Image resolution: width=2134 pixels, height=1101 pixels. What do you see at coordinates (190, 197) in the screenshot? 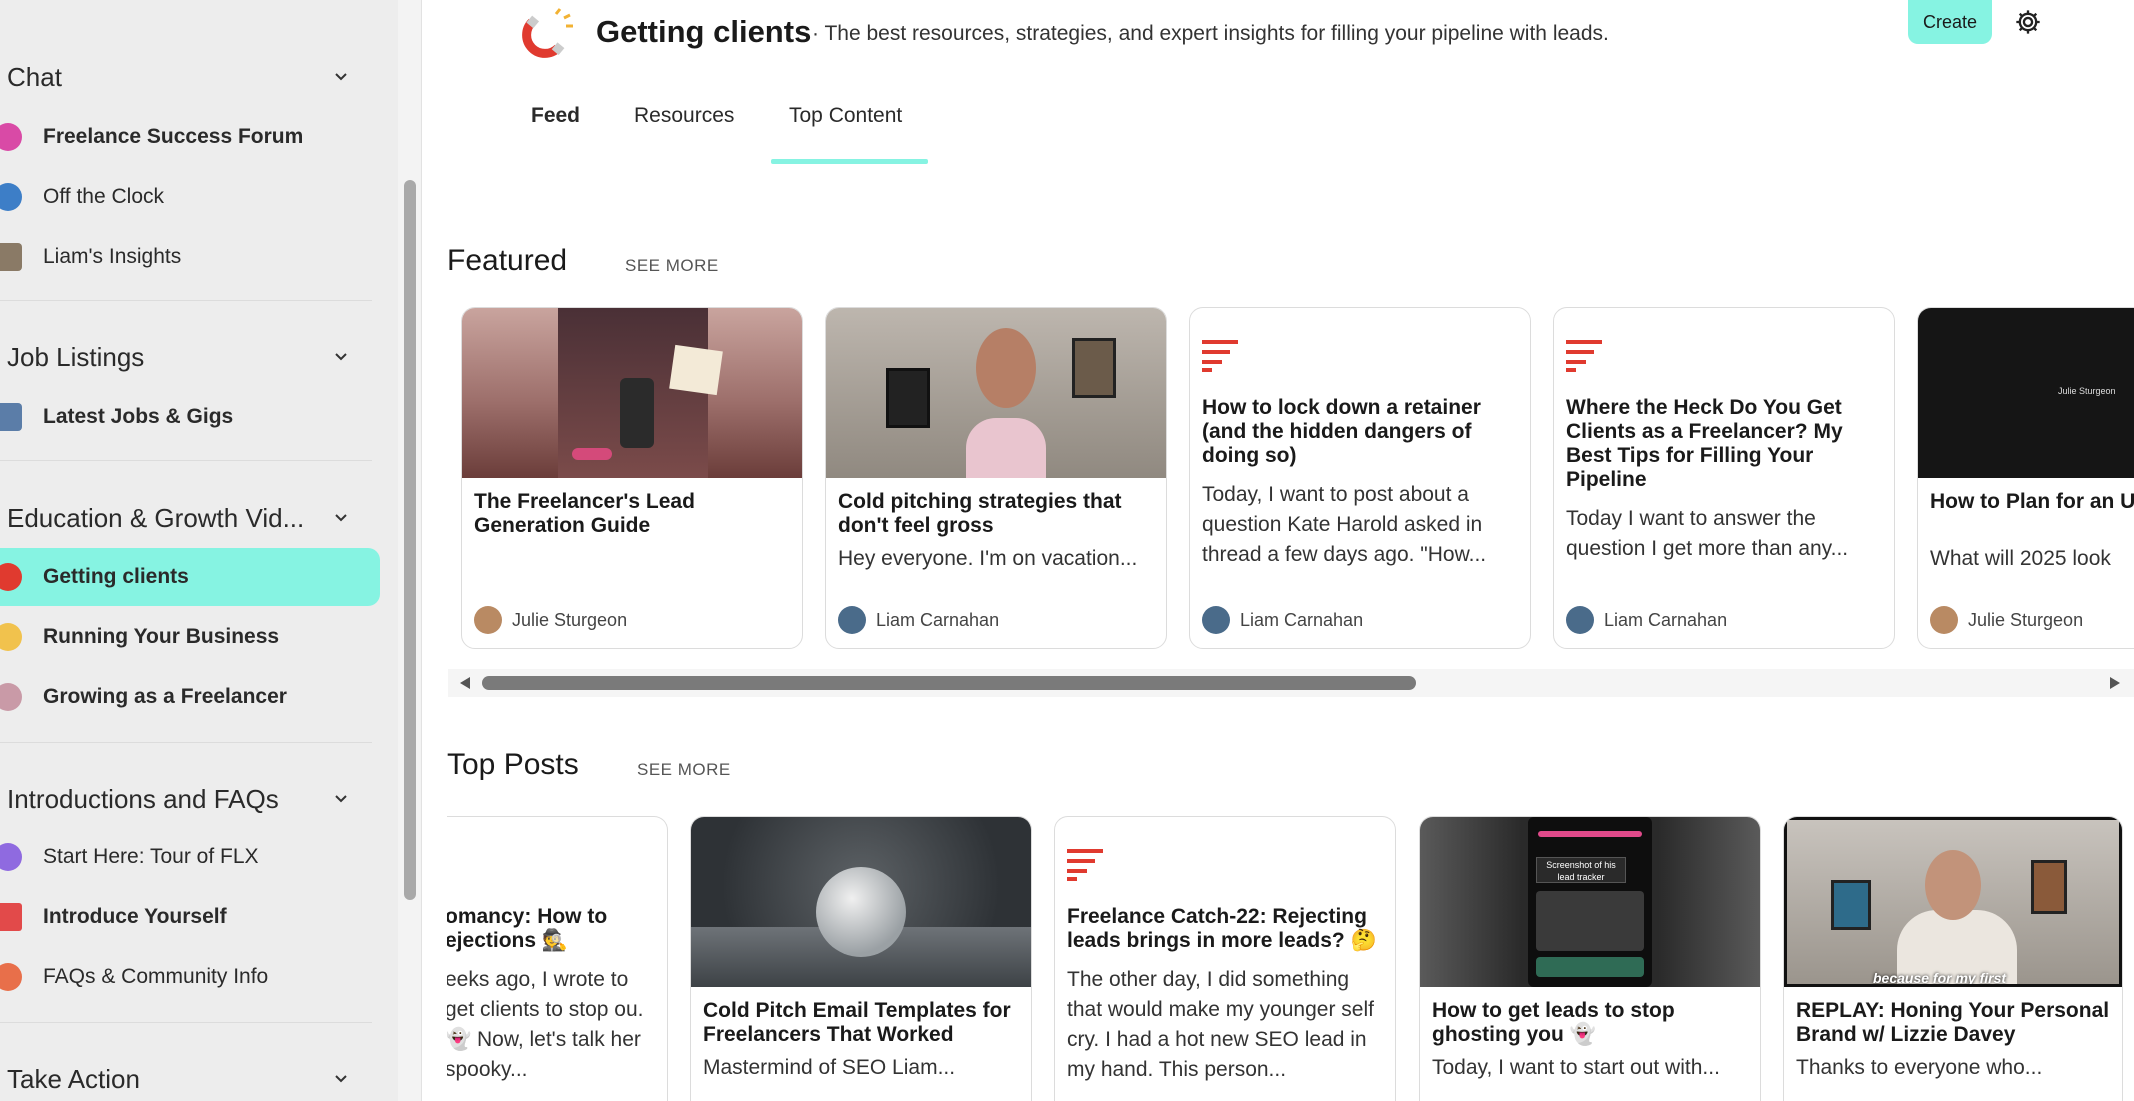
I see `sidebar-item-off-the-clock: Off the Clock` at bounding box center [190, 197].